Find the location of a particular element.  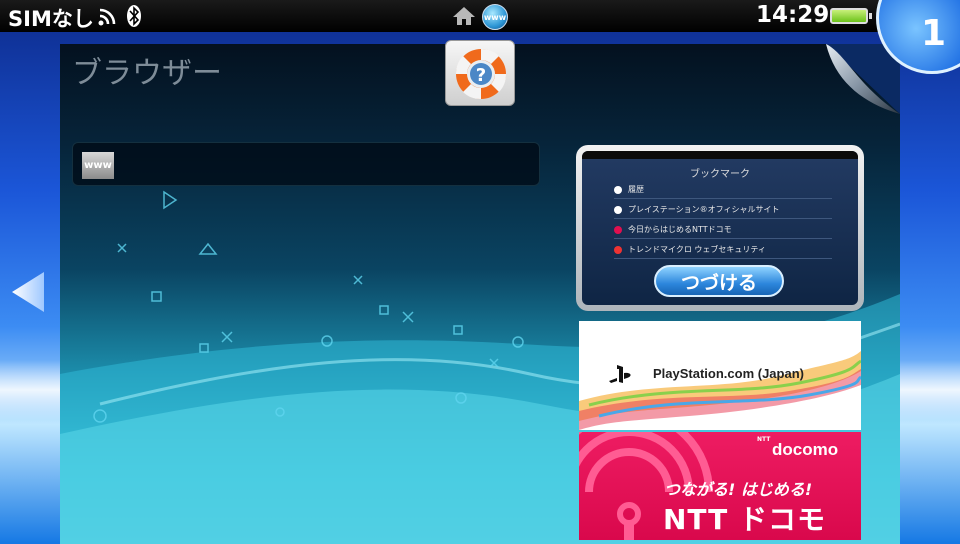

status-bar: SIMなし www 14:29 is located at coordinates (480, 16).